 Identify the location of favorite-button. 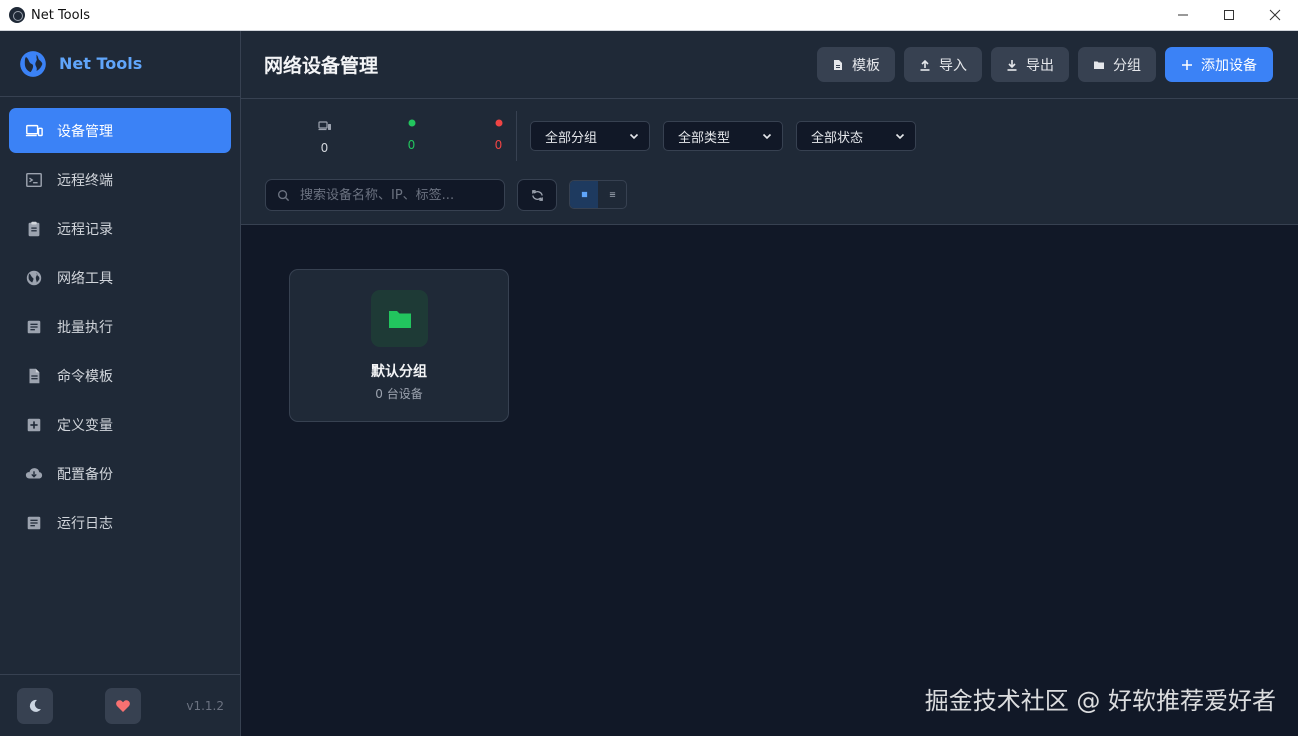
(123, 705).